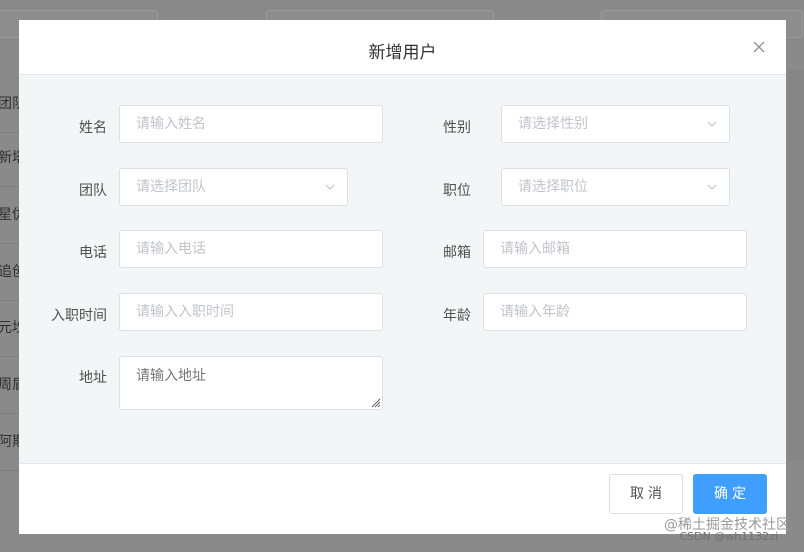  What do you see at coordinates (759, 47) in the screenshot?
I see `close-icon` at bounding box center [759, 47].